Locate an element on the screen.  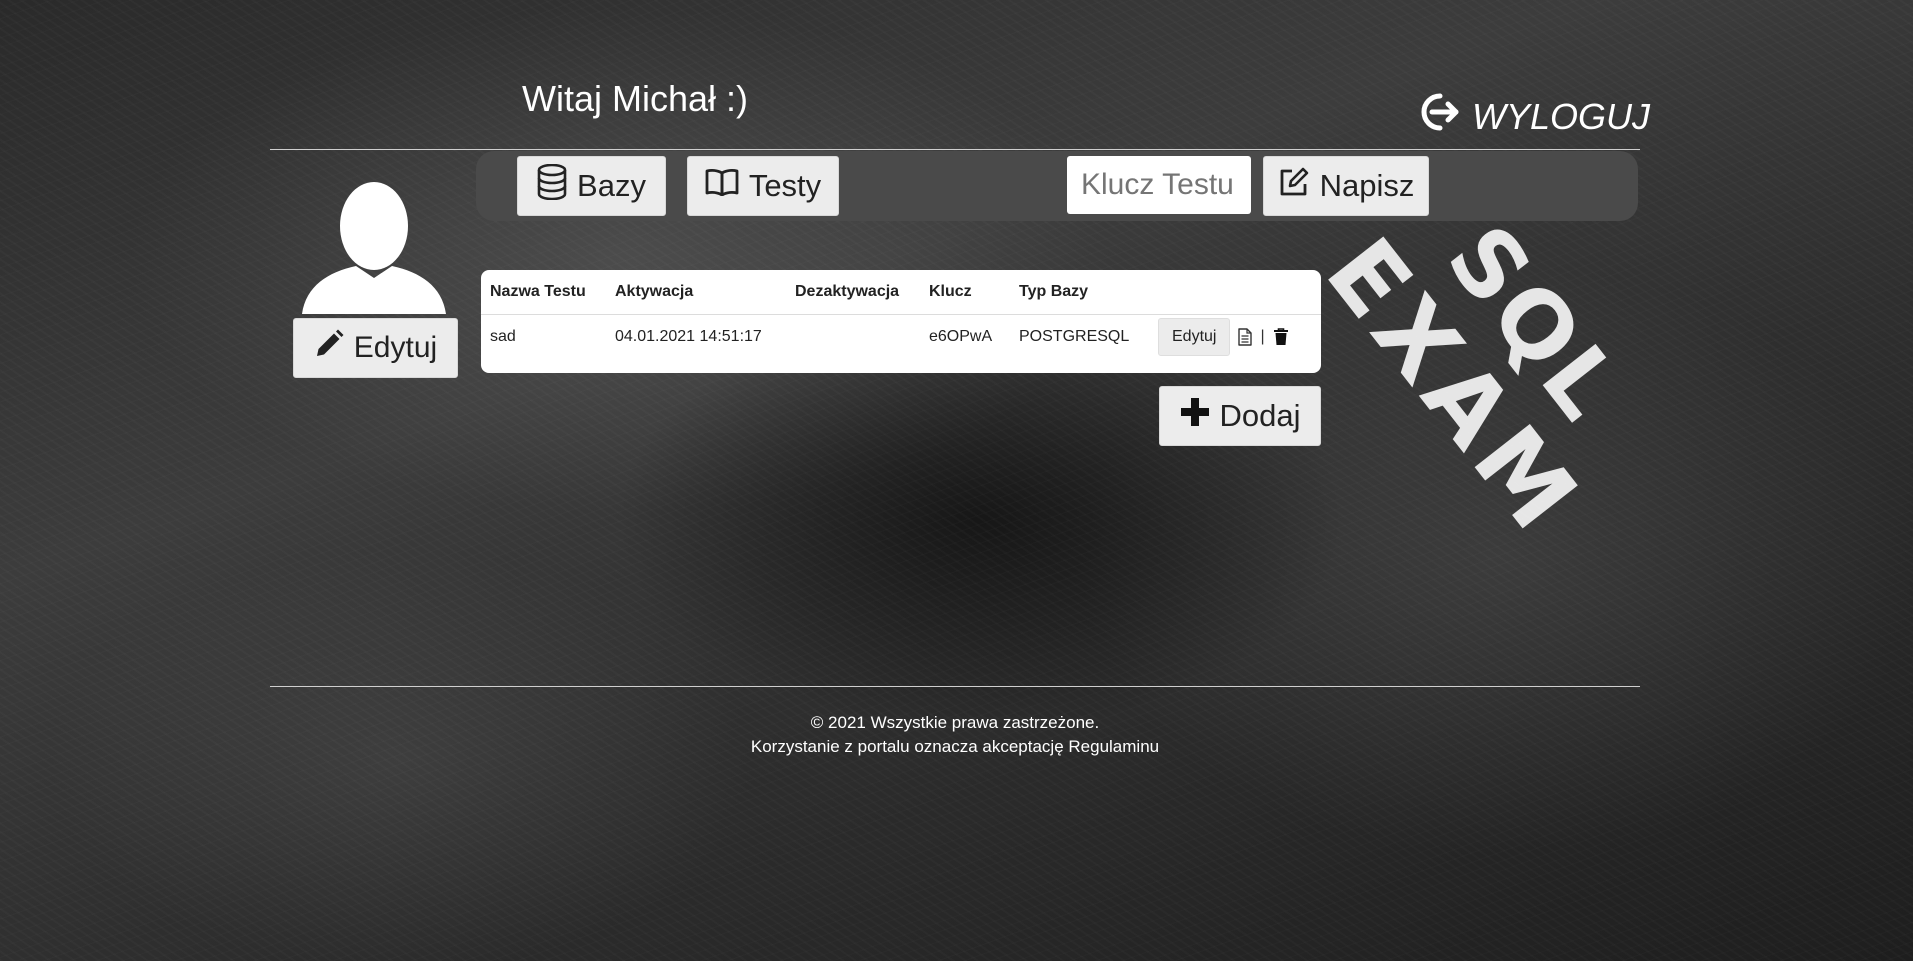
edit-profile-label: Edytuj is located at coordinates (395, 347).